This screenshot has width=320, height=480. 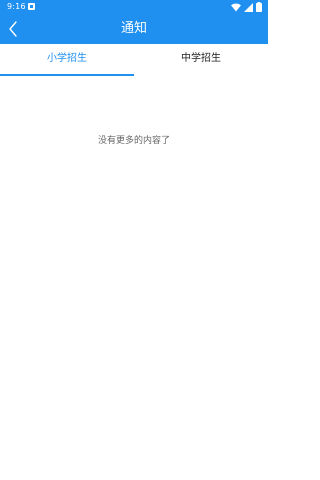 I want to click on title-bar: 通知, so click(x=134, y=29).